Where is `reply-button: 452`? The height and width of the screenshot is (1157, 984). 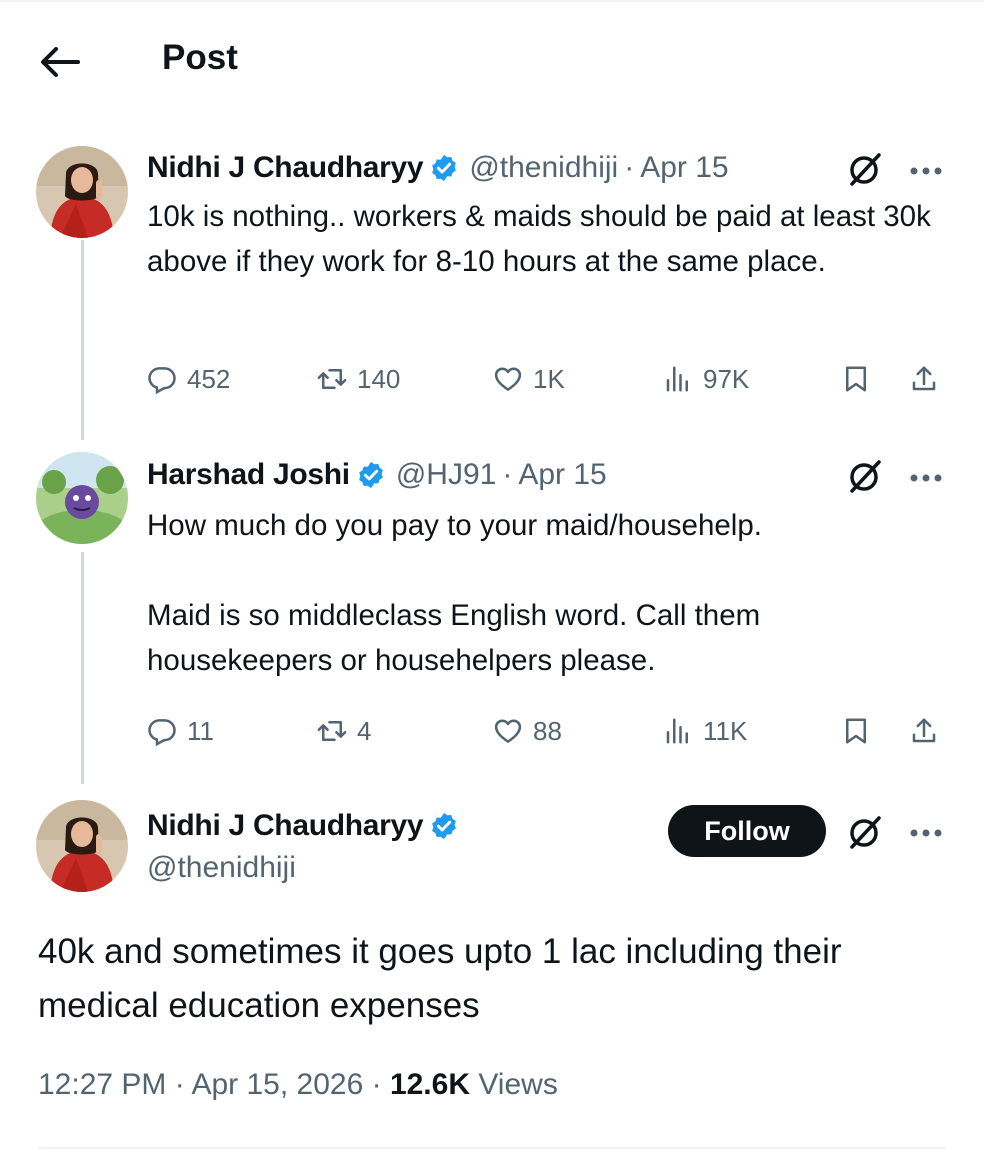 reply-button: 452 is located at coordinates (188, 379).